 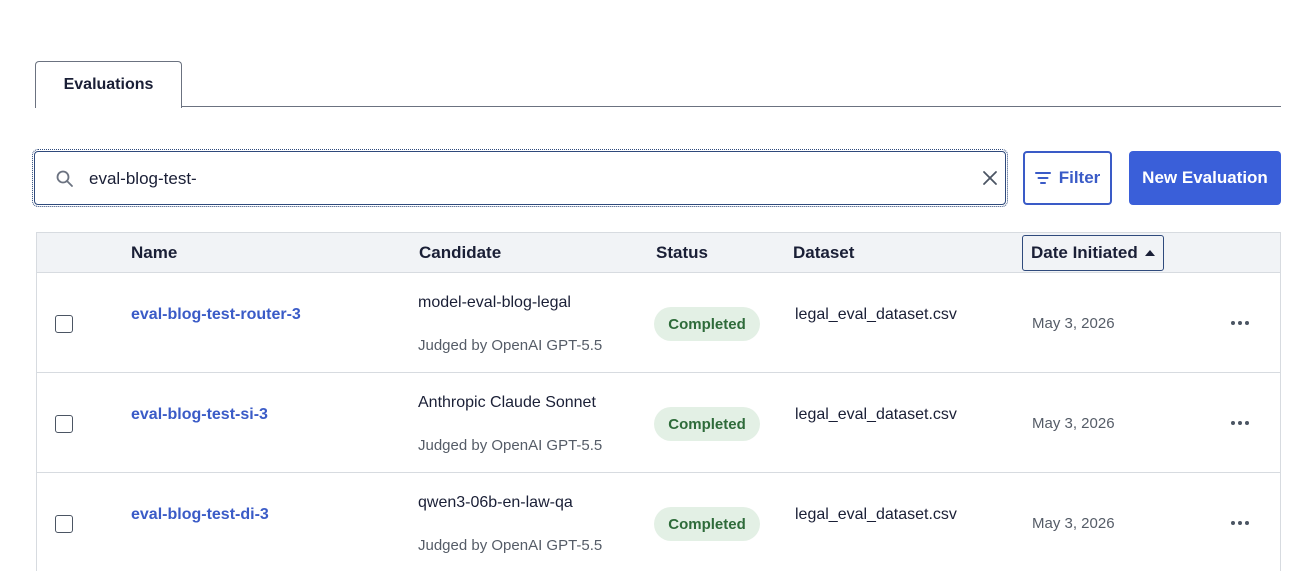 I want to click on search-box, so click(x=520, y=178).